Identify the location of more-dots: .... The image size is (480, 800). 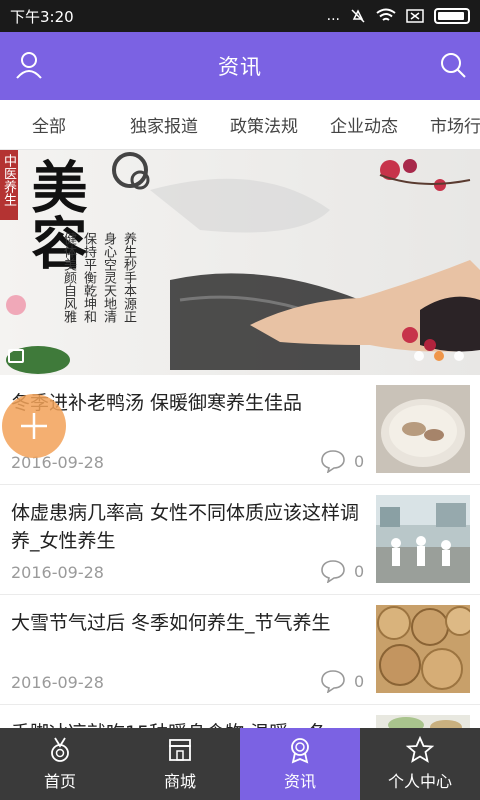
(333, 16).